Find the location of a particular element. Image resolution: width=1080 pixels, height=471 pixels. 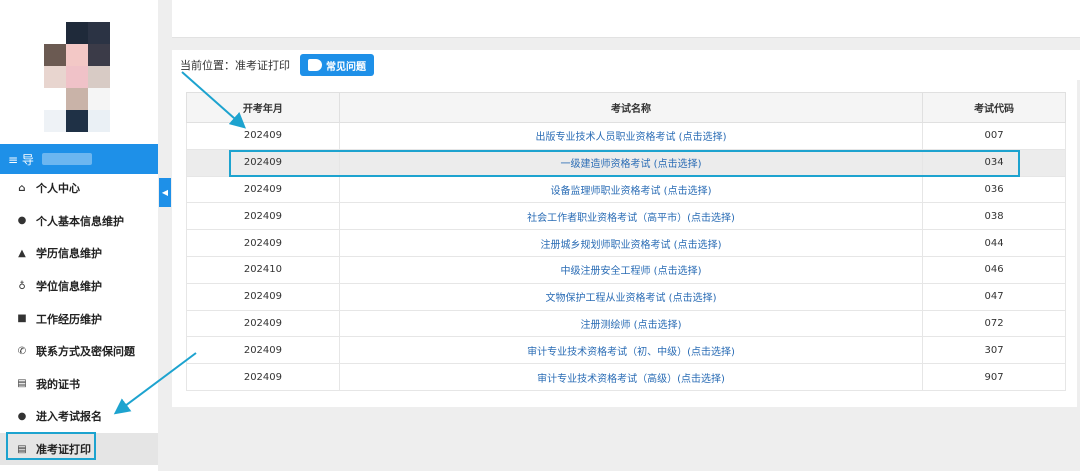

table-row-highlighted: 202409 一级建造师资格考试 (点击选择) 034 is located at coordinates (626, 162).